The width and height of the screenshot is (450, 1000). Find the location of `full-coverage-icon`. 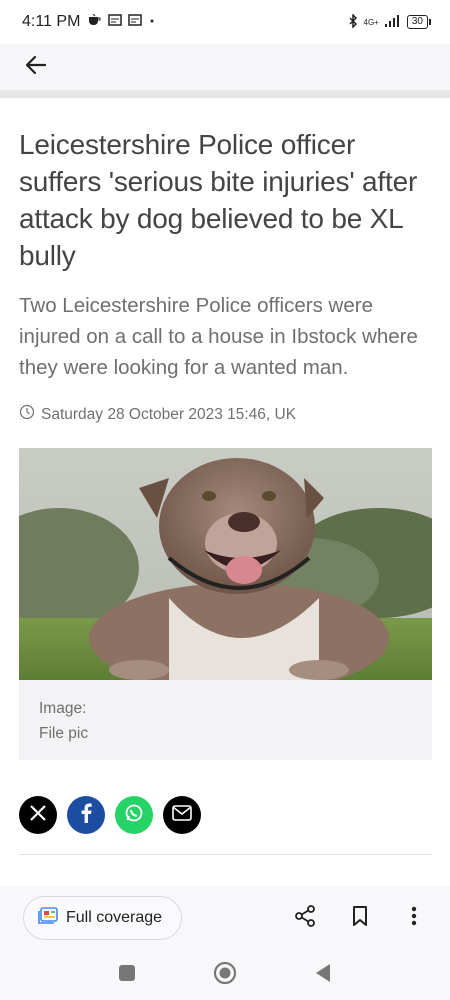

full-coverage-icon is located at coordinates (48, 918).